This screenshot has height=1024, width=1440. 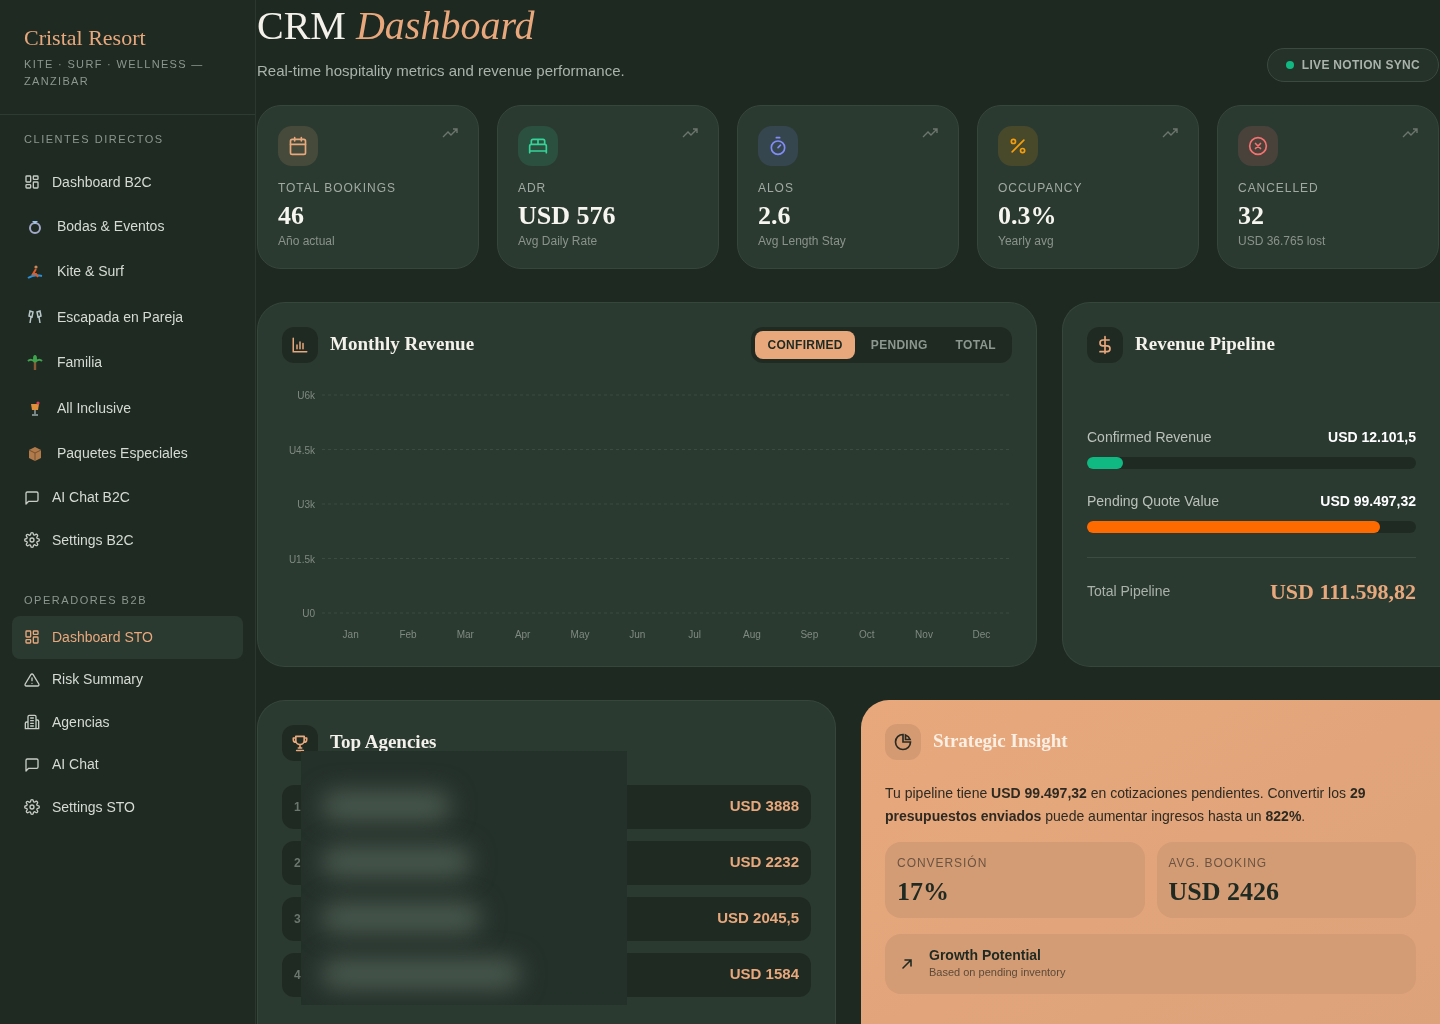 I want to click on nav-item: All Inclusive, so click(x=127, y=408).